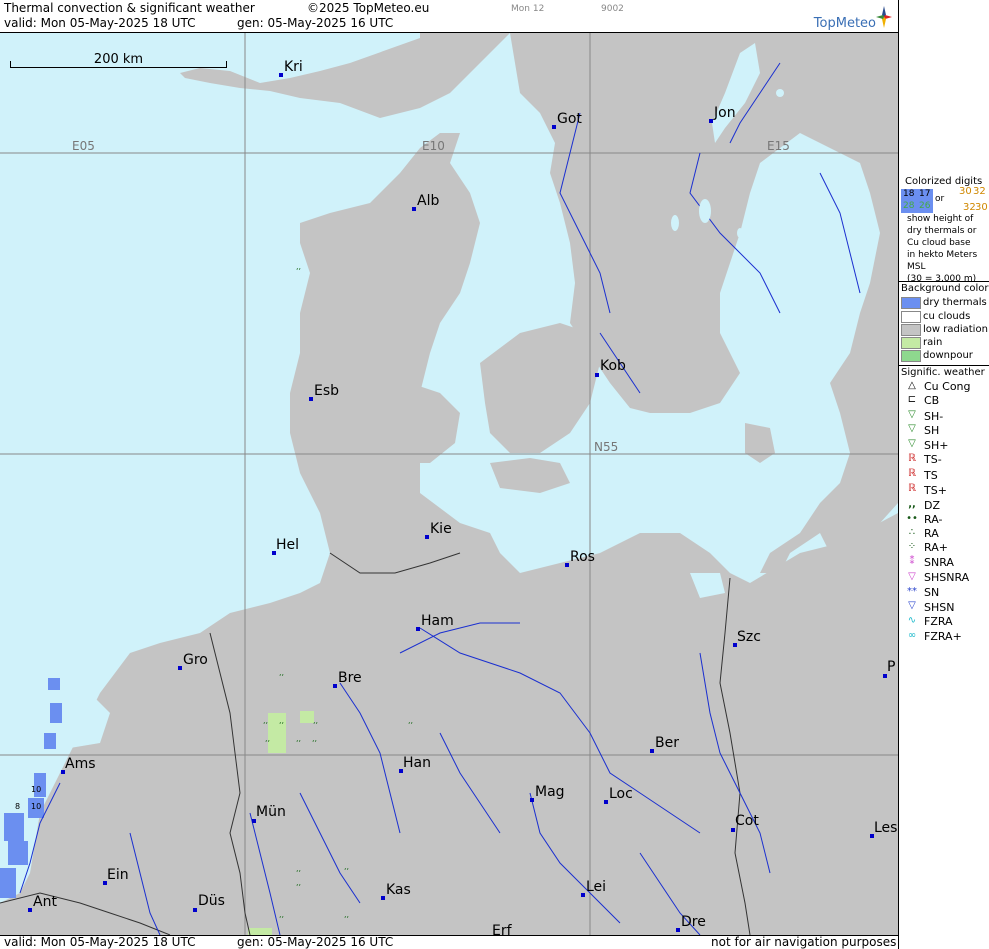 This screenshot has width=989, height=949. What do you see at coordinates (912, 605) in the screenshot?
I see `snow-shower-icon: ▽` at bounding box center [912, 605].